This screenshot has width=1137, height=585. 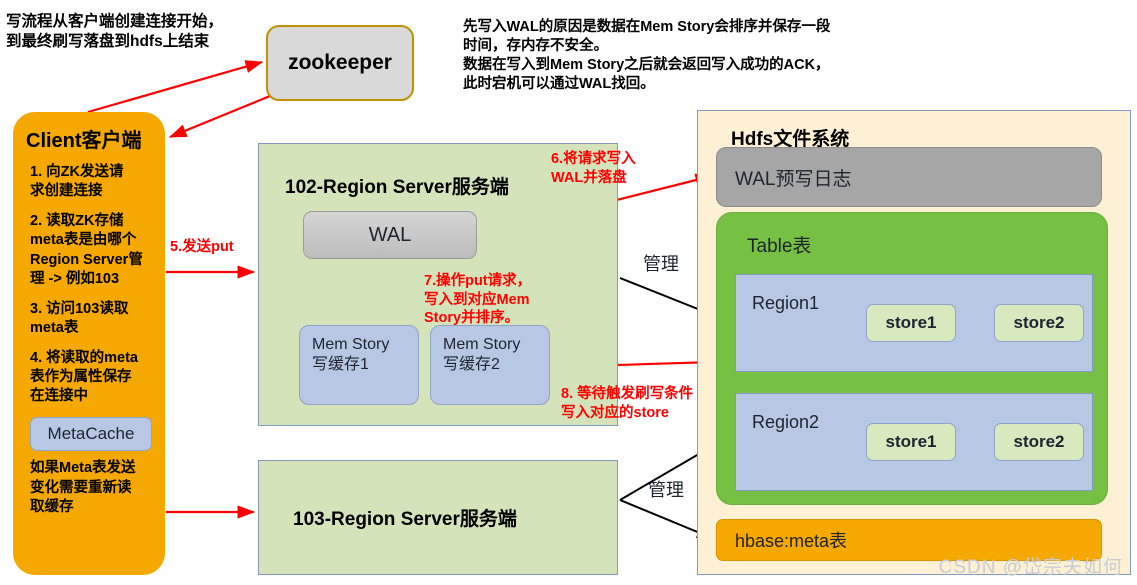 What do you see at coordinates (1039, 323) in the screenshot?
I see `region-1-store-2: store2` at bounding box center [1039, 323].